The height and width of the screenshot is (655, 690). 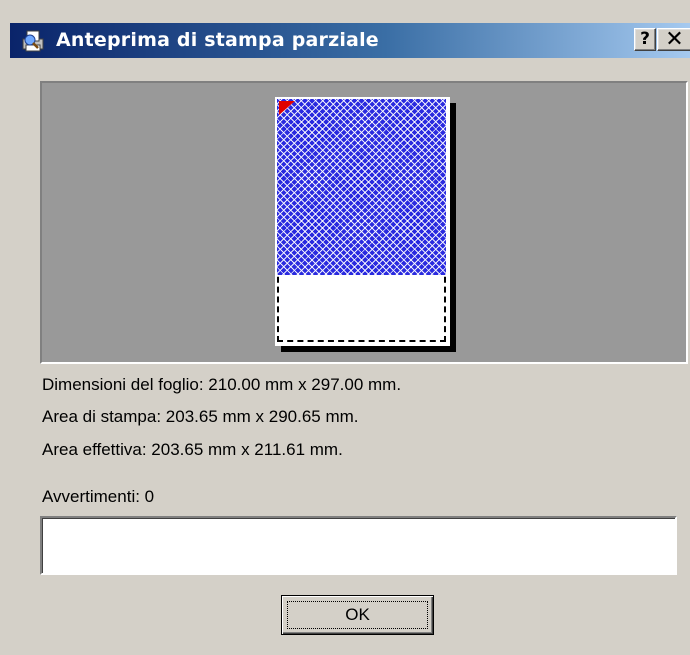 I want to click on printer-preview-icon, so click(x=33, y=41).